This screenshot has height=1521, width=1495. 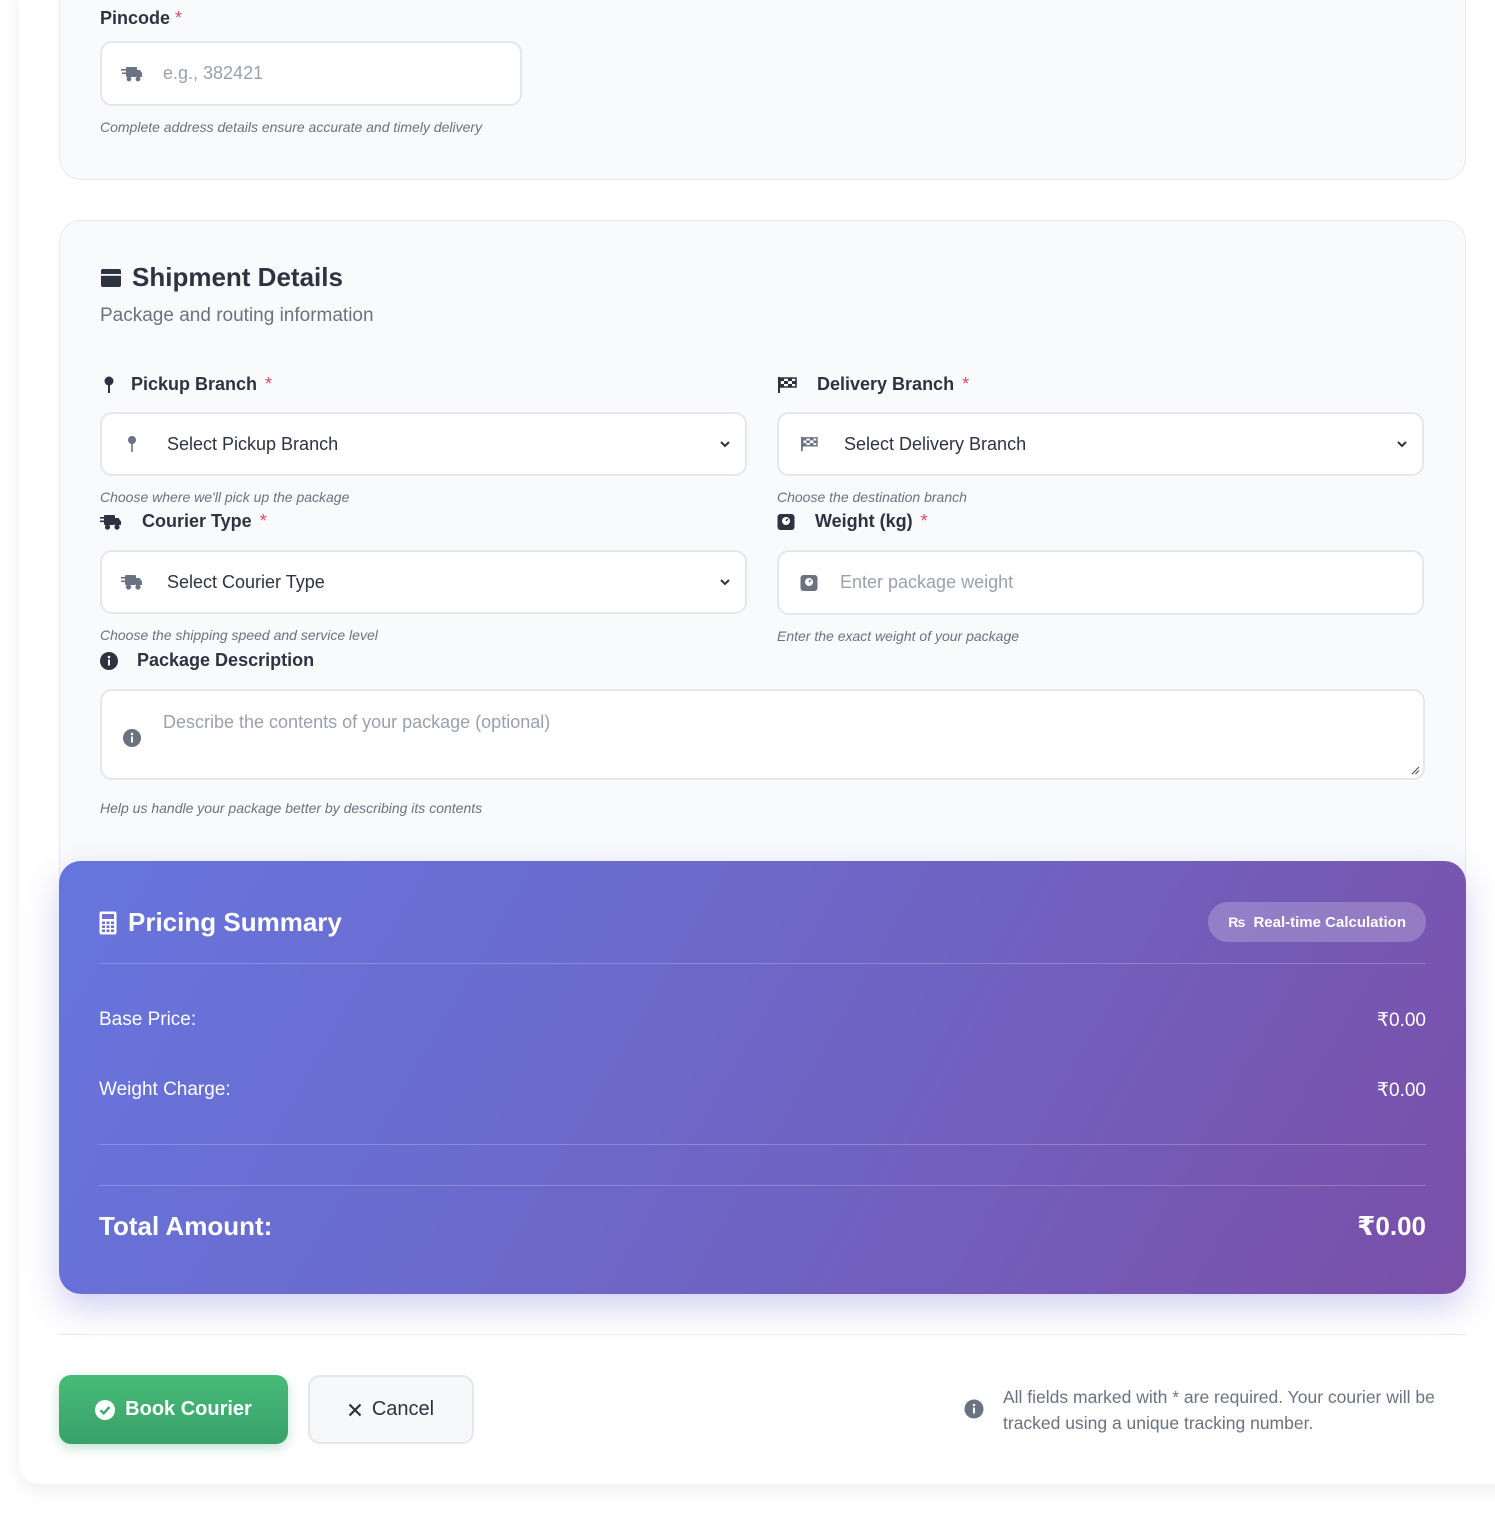 What do you see at coordinates (935, 443) in the screenshot?
I see `delivery-branch-value: Select Delivery Branch` at bounding box center [935, 443].